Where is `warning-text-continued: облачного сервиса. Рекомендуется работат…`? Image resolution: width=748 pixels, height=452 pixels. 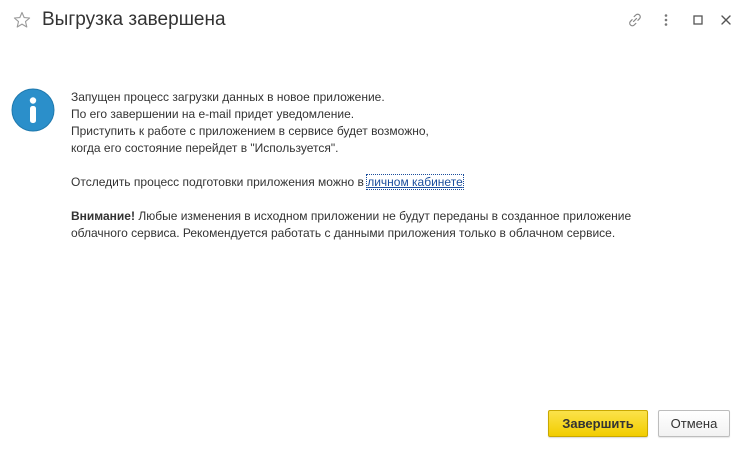 warning-text-continued: облачного сервиса. Рекомендуется работат… is located at coordinates (343, 233).